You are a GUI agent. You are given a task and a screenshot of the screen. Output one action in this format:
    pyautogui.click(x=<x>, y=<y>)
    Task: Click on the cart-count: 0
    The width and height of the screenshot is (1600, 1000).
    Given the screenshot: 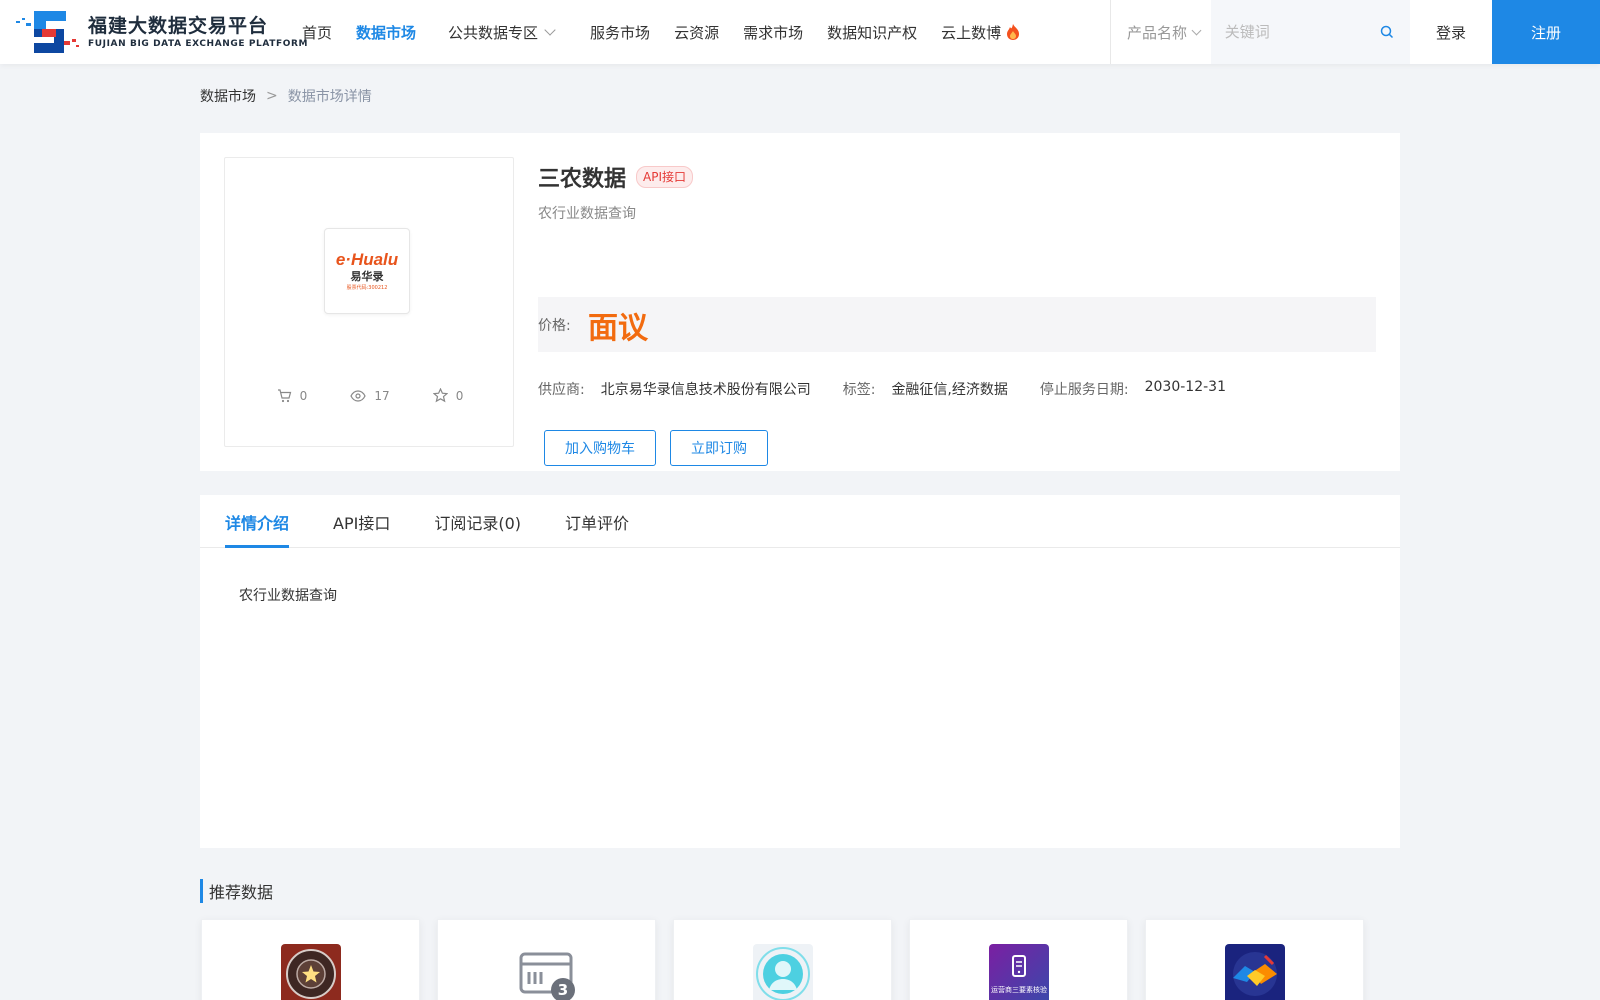 What is the action you would take?
    pyautogui.click(x=303, y=395)
    